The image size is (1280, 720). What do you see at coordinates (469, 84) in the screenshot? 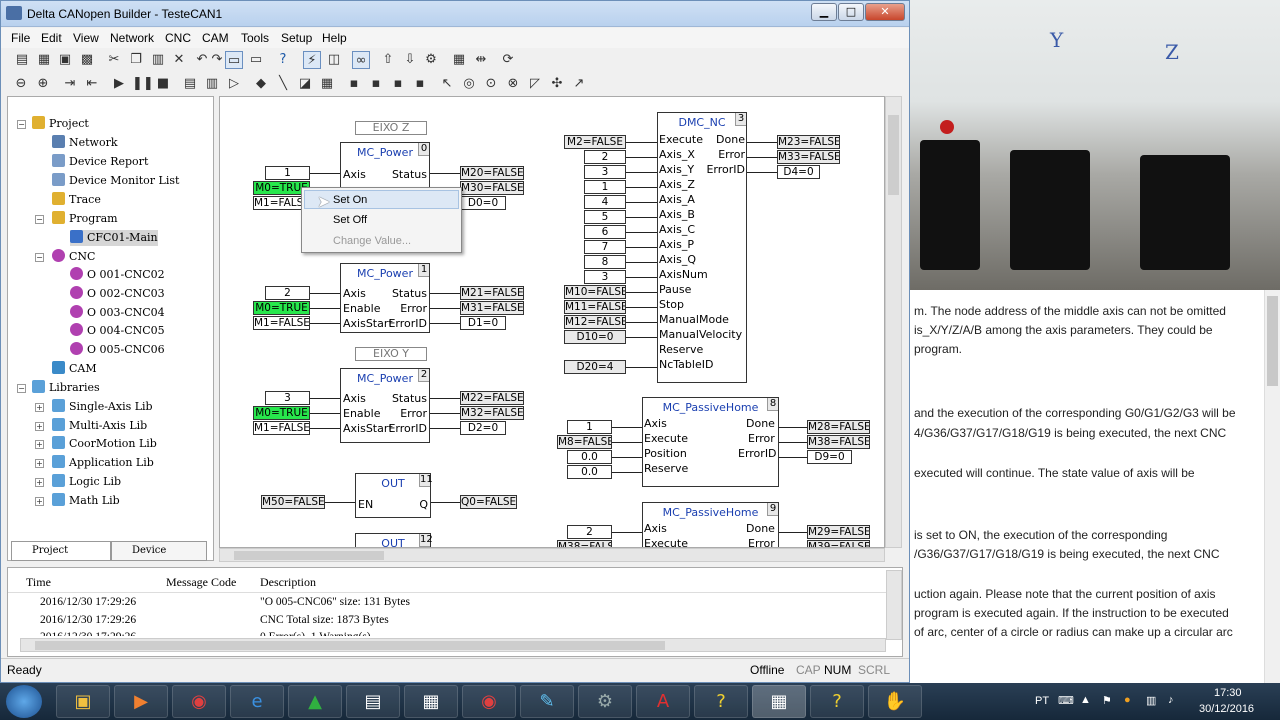
I see `target1-icon: ◎` at bounding box center [469, 84].